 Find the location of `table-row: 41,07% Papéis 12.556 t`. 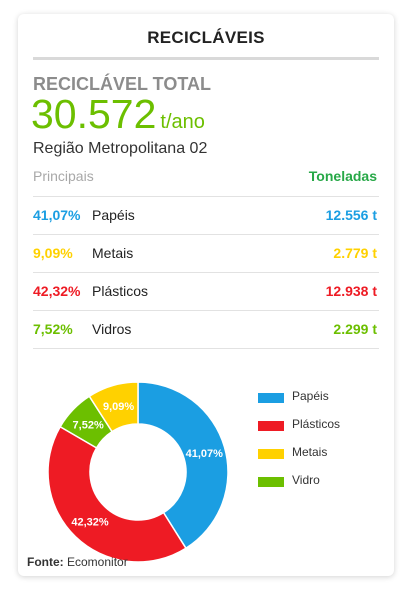

table-row: 41,07% Papéis 12.556 t is located at coordinates (206, 216).